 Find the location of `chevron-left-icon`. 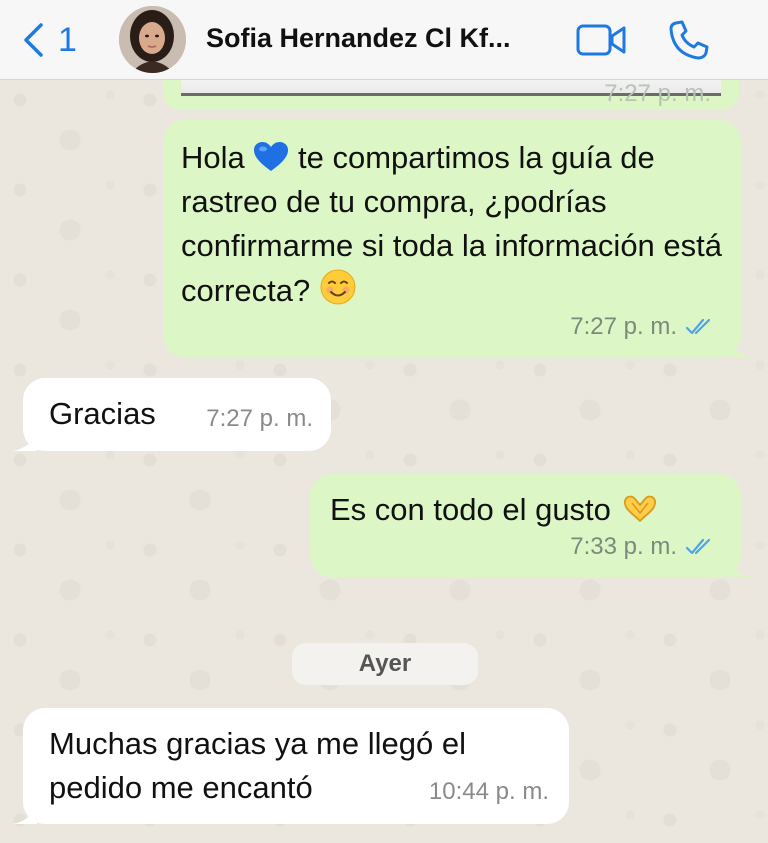

chevron-left-icon is located at coordinates (33, 40).